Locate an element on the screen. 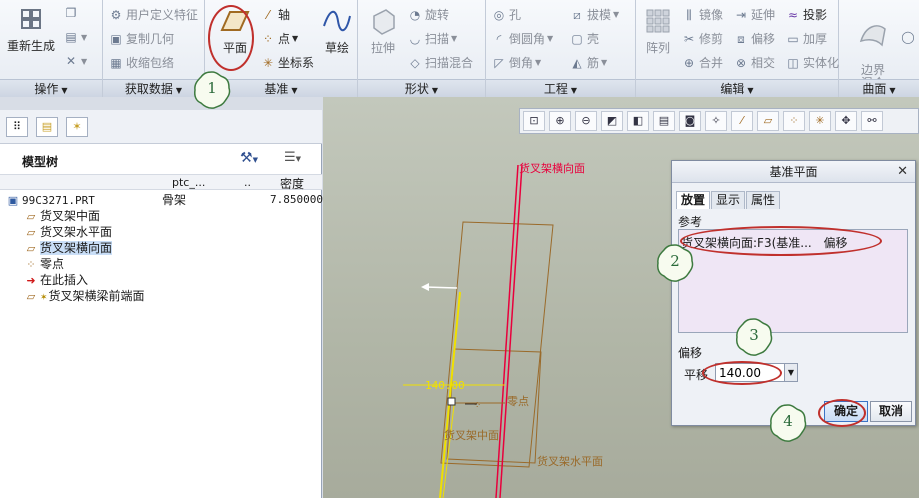 The image size is (919, 498). regenerate-button: 重新生成 is located at coordinates (31, 29).